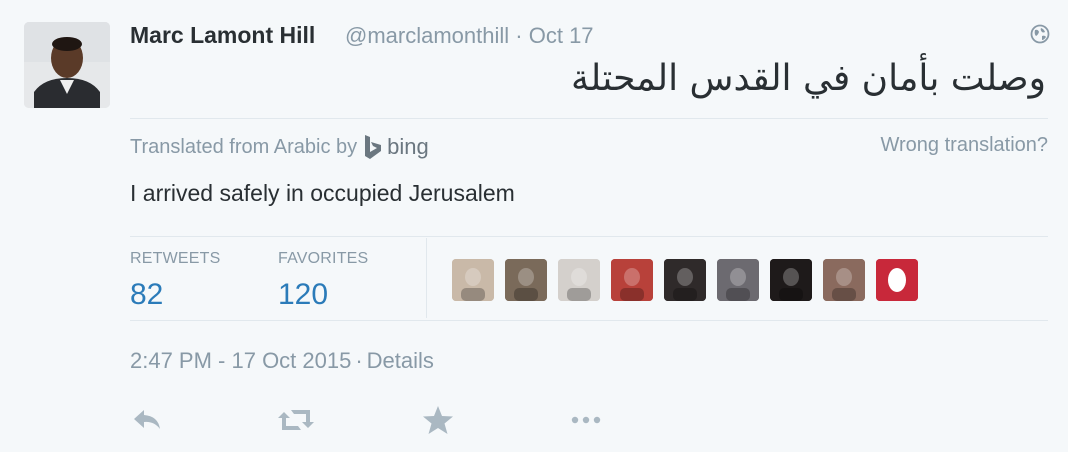  I want to click on favoriters-list, so click(690, 280).